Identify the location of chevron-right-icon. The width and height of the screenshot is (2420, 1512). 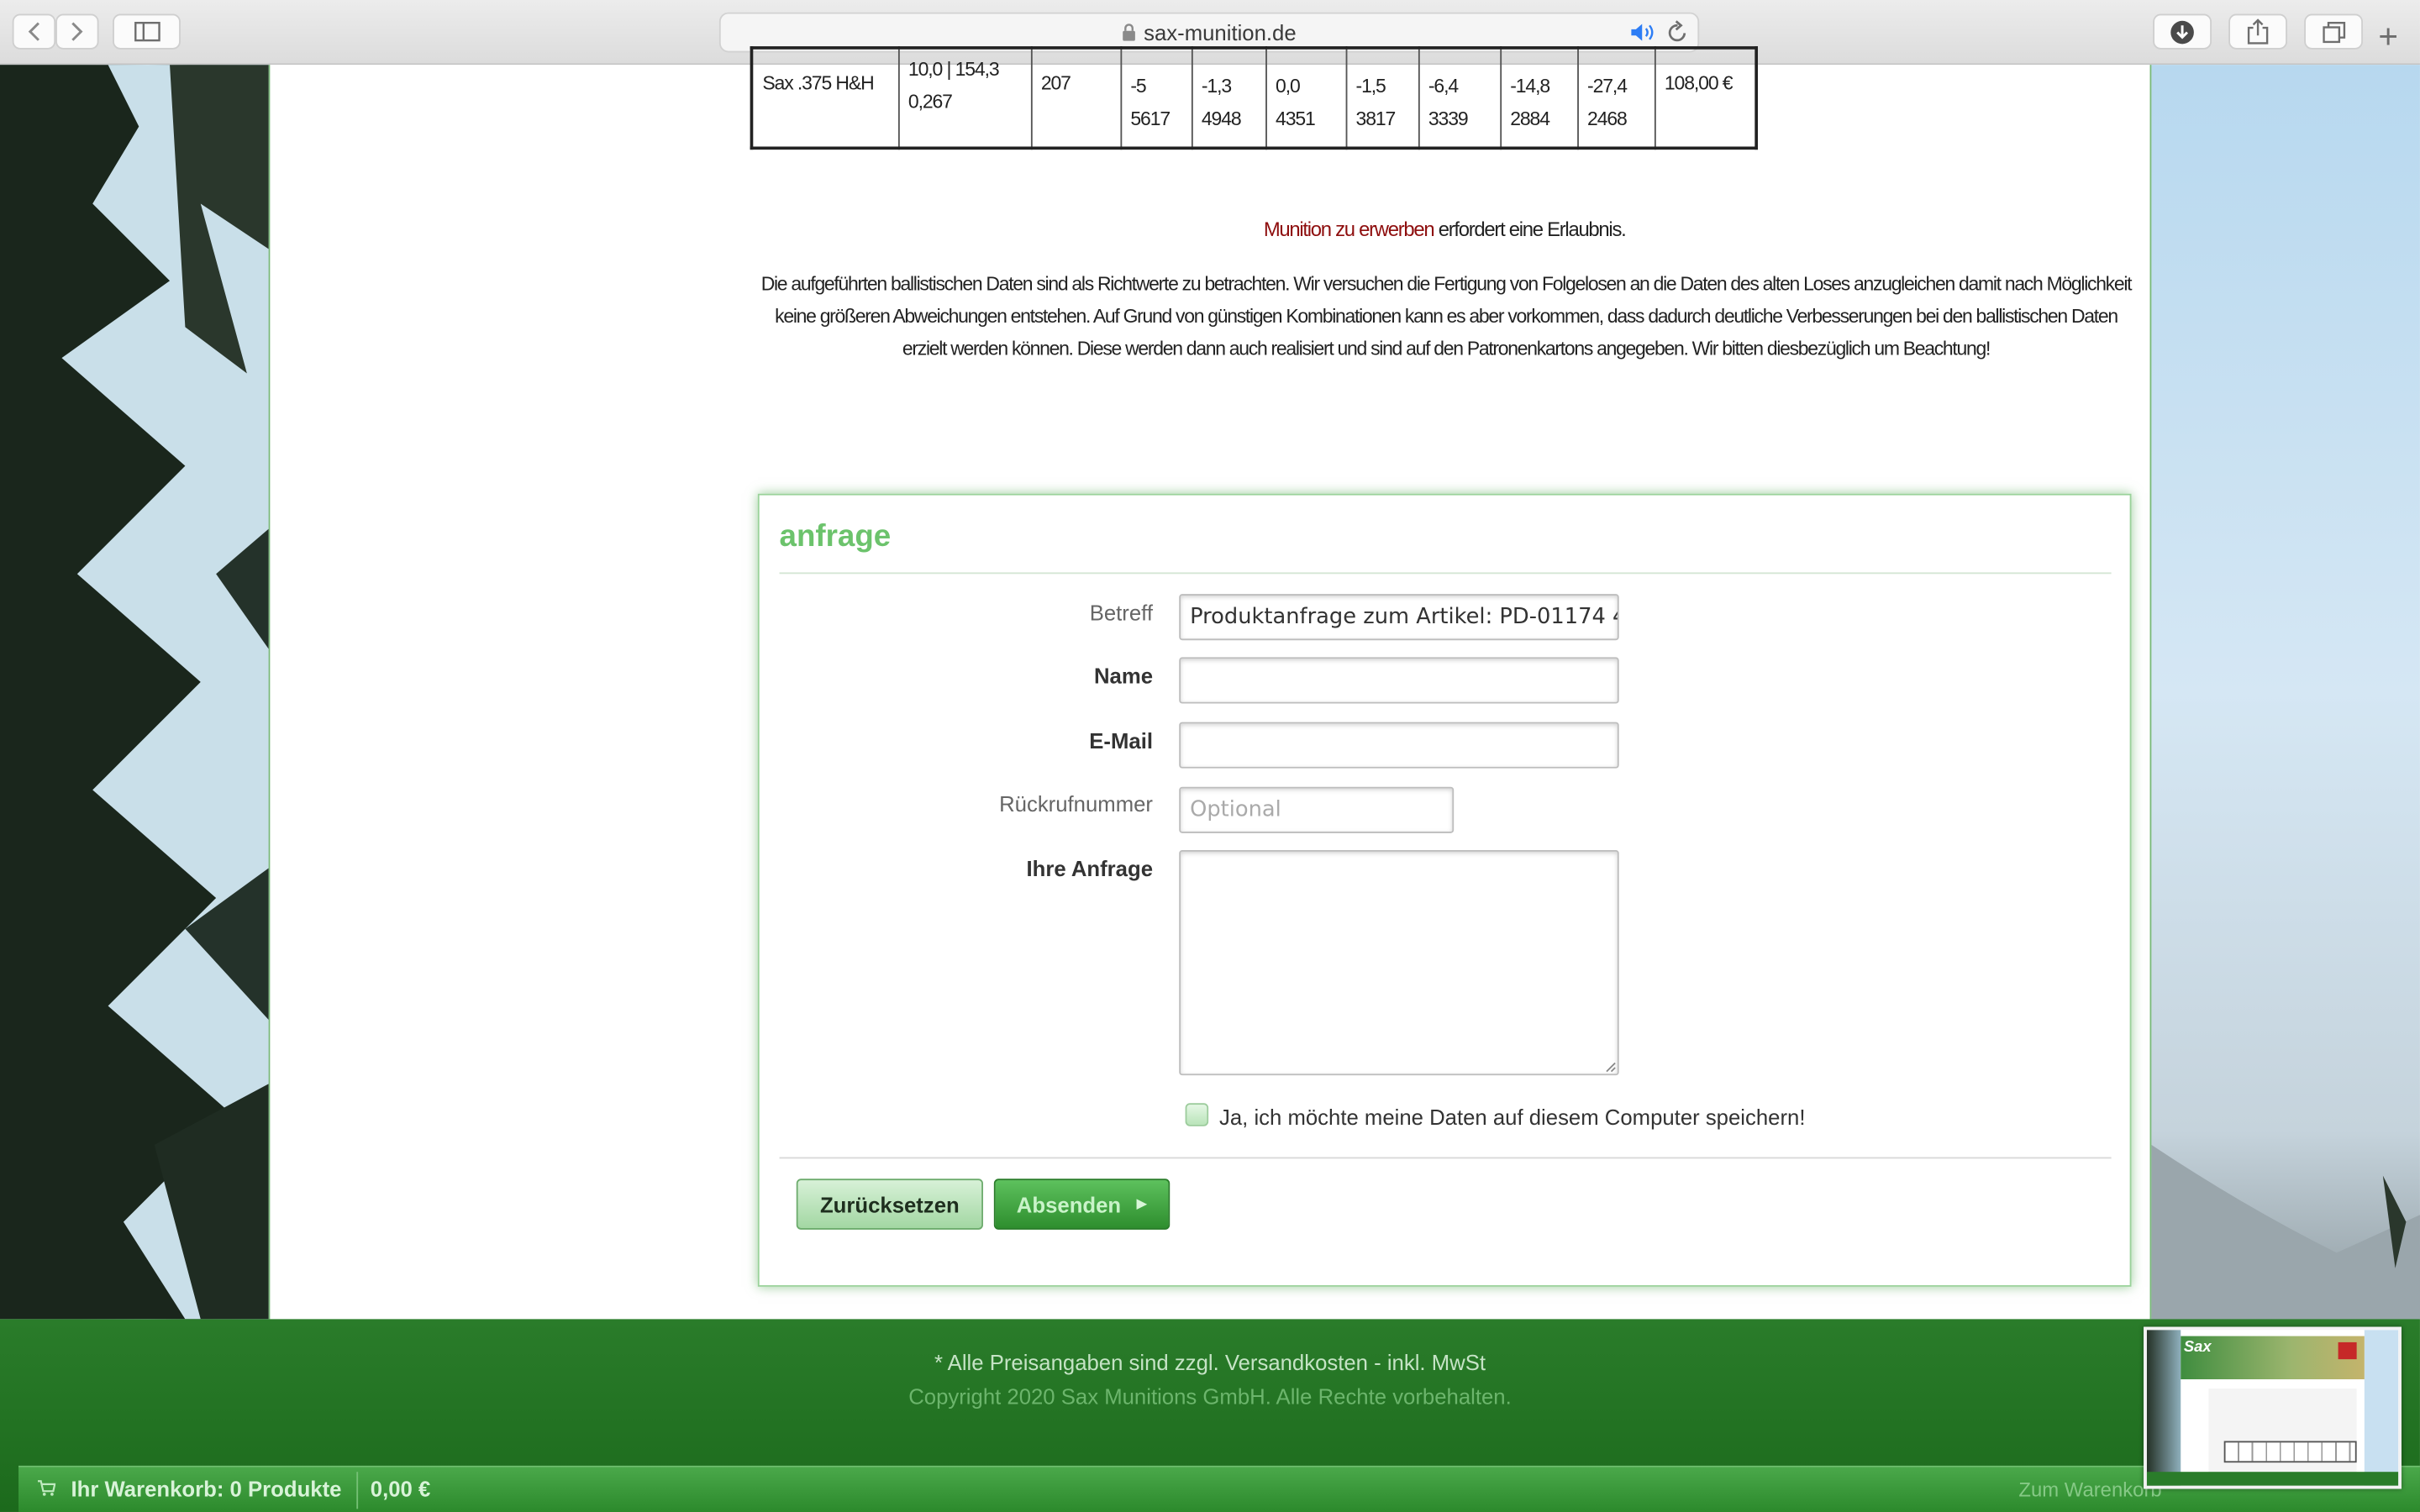
(77, 31).